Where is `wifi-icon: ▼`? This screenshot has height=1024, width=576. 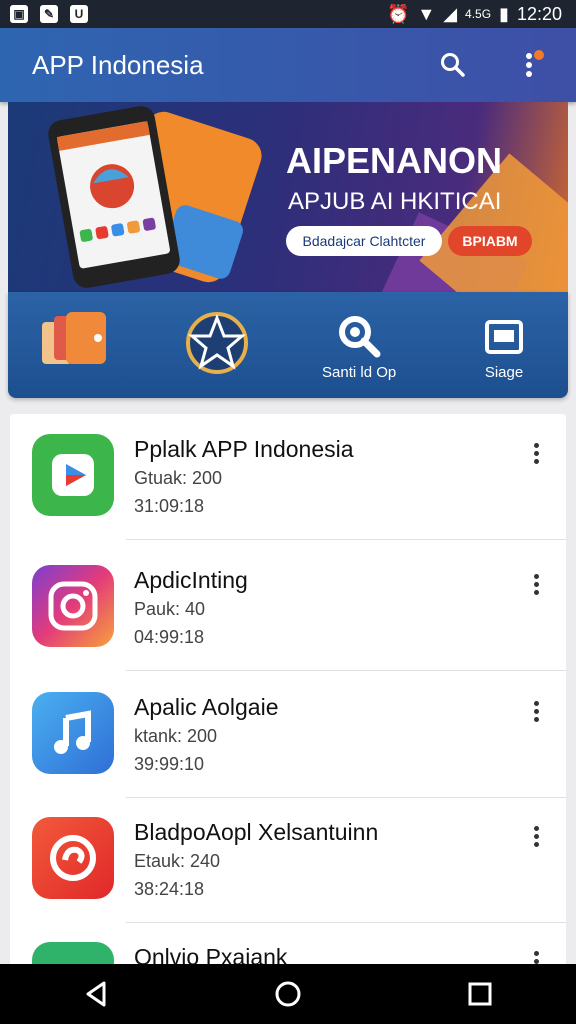 wifi-icon: ▼ is located at coordinates (426, 13).